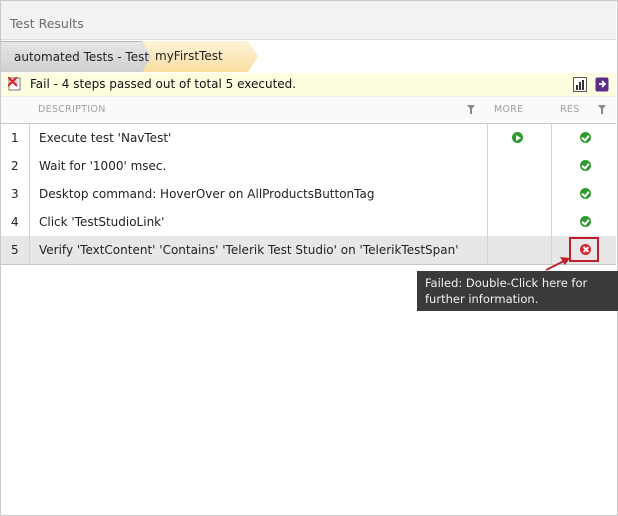  Describe the element at coordinates (517, 137) in the screenshot. I see `play-icon` at that location.